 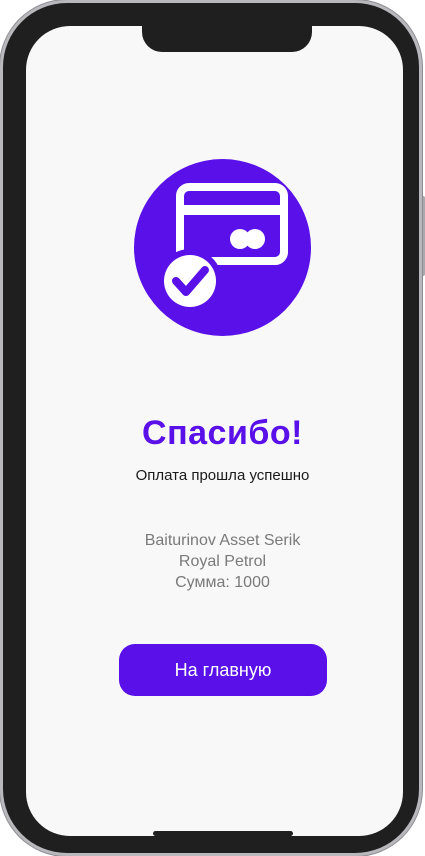 What do you see at coordinates (222, 561) in the screenshot?
I see `merchant-name: Royal Petrol` at bounding box center [222, 561].